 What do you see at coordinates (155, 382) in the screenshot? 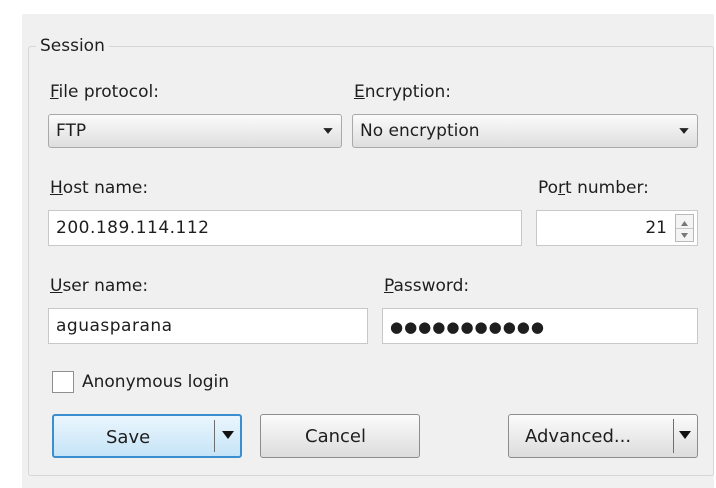
I see `anonymous-login-label: Anonymous login` at bounding box center [155, 382].